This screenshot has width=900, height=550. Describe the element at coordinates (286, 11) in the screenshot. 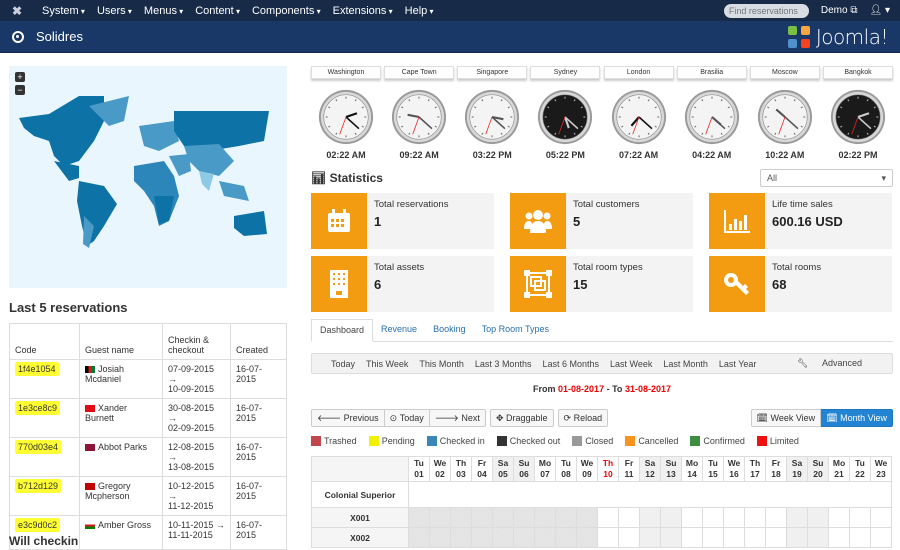

I see `menu-components: Components` at that location.